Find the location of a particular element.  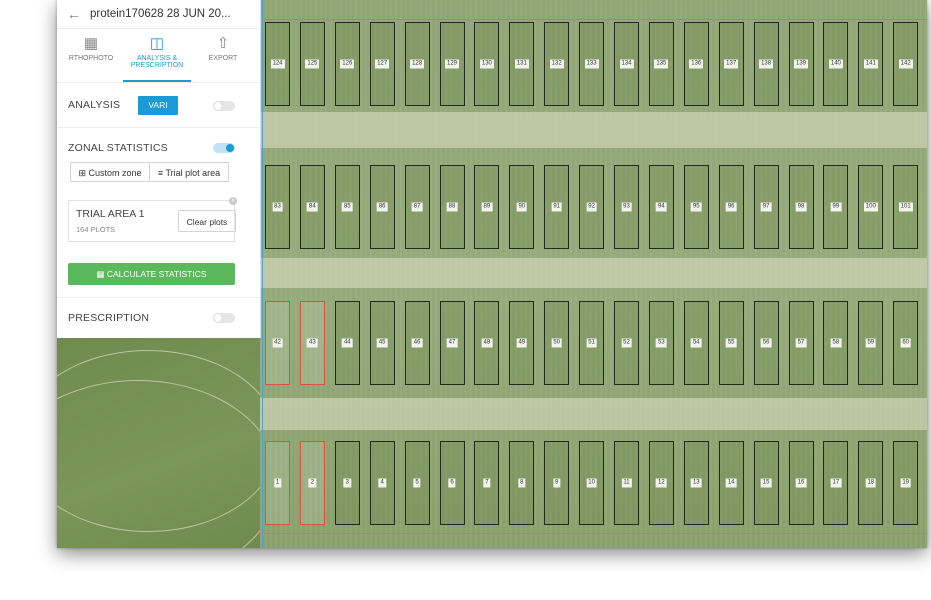

trial-plot: 128 is located at coordinates (417, 64).